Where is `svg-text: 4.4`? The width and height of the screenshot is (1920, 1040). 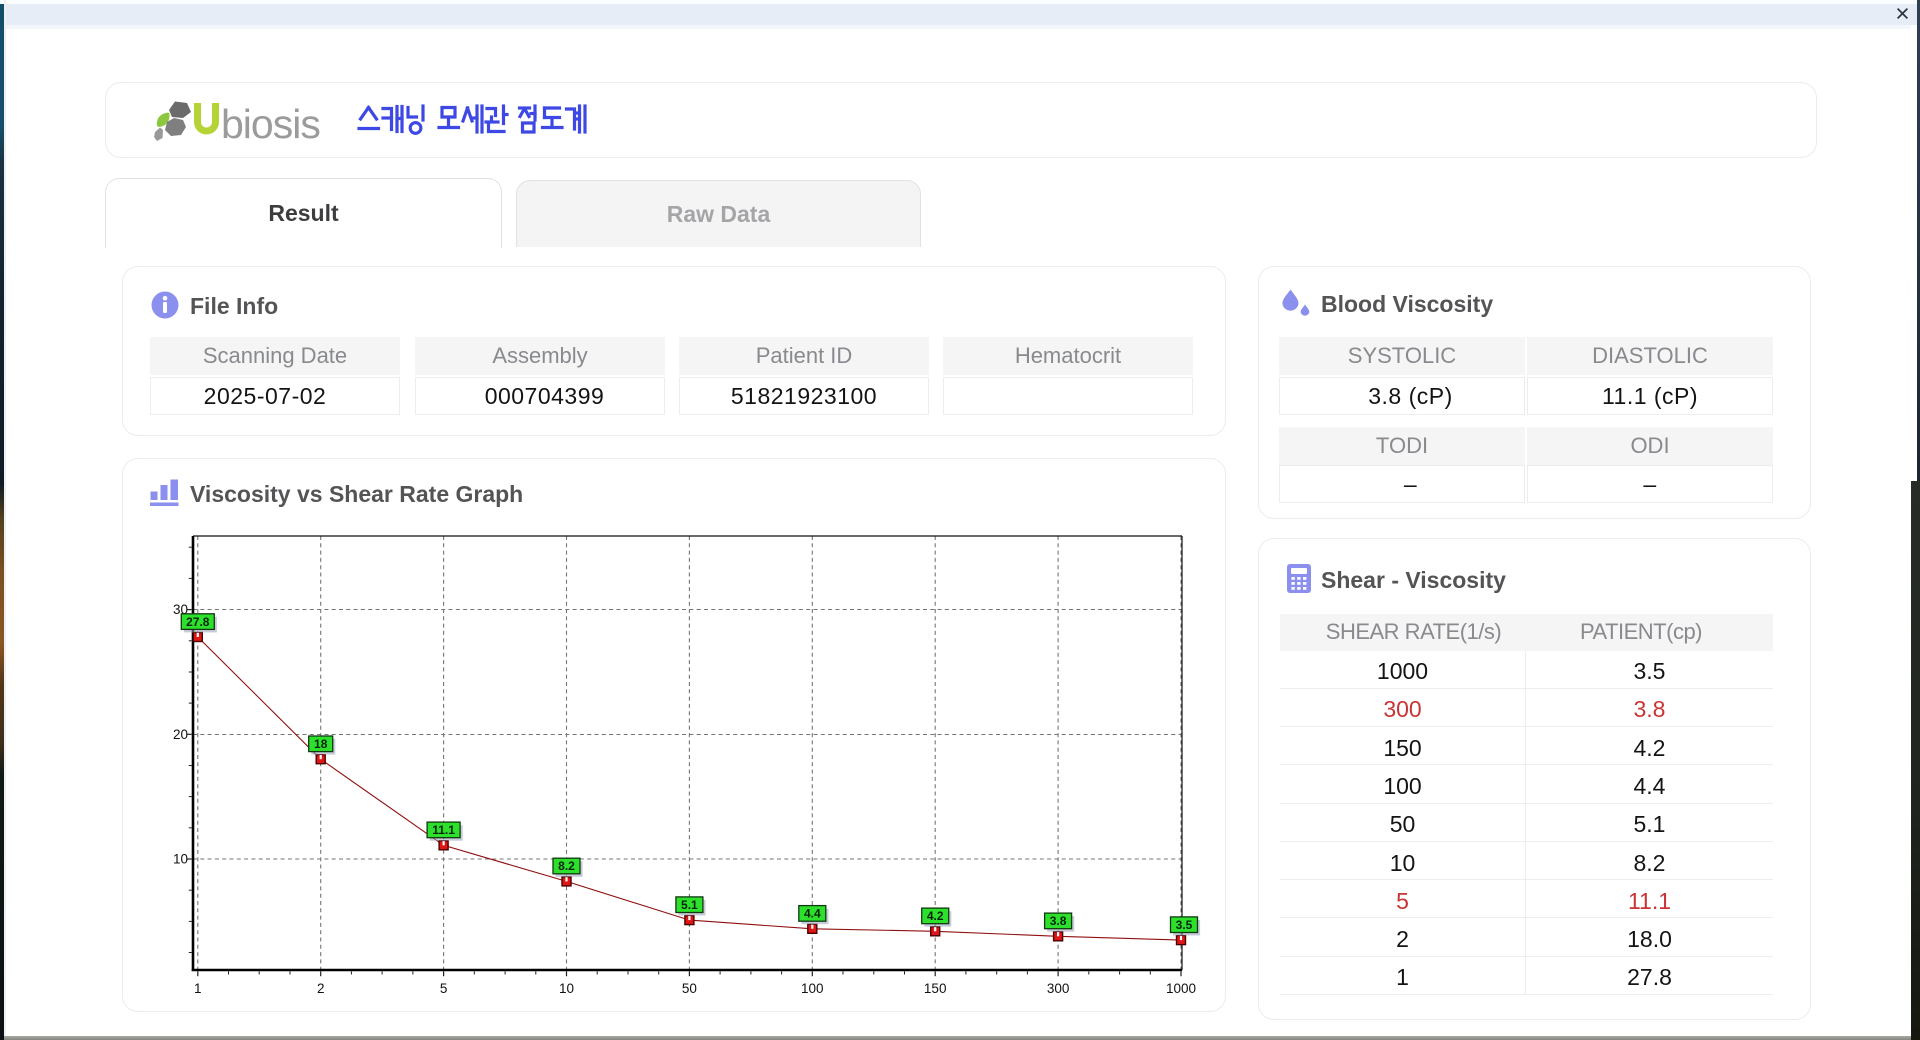
svg-text: 4.4 is located at coordinates (812, 914).